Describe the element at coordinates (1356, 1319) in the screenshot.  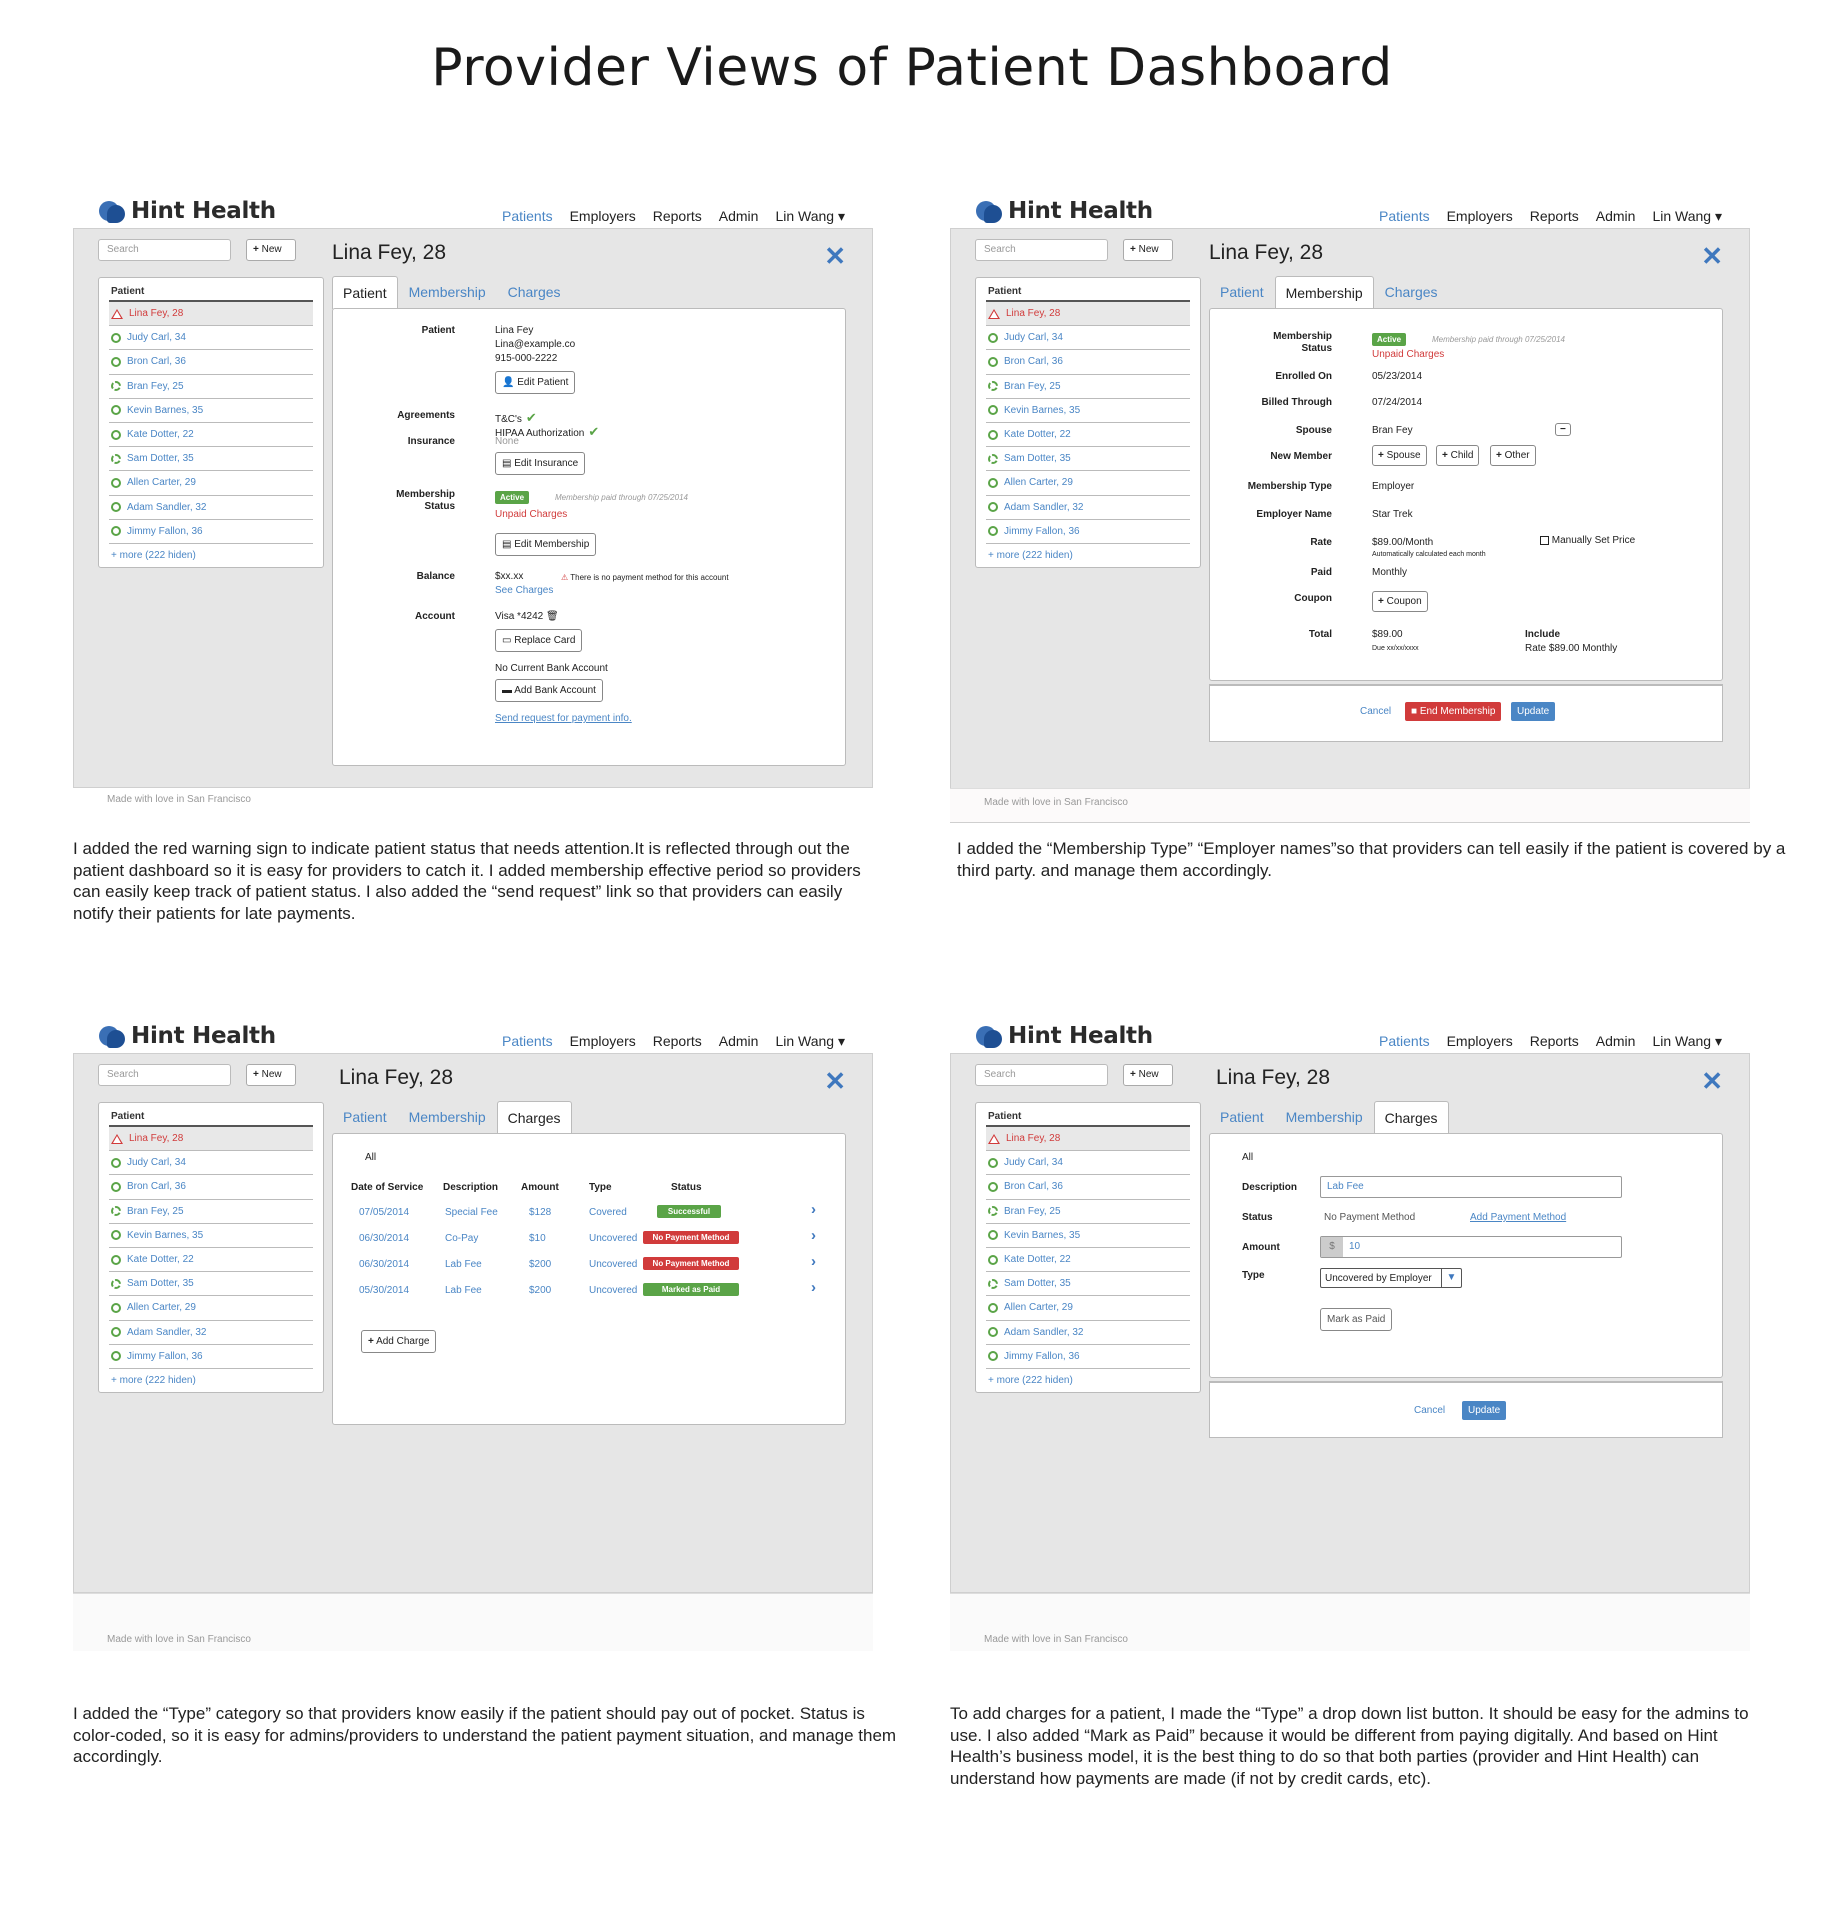
I see `mark-paid-button: Mark as Paid` at that location.